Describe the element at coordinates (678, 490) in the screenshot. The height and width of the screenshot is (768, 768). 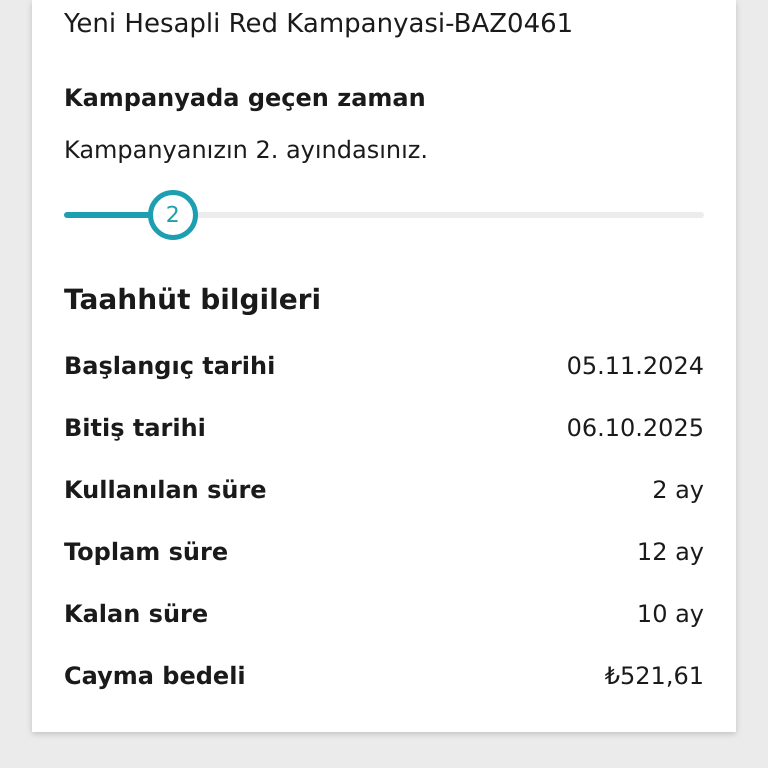
I see `row-value: 2 ay` at that location.